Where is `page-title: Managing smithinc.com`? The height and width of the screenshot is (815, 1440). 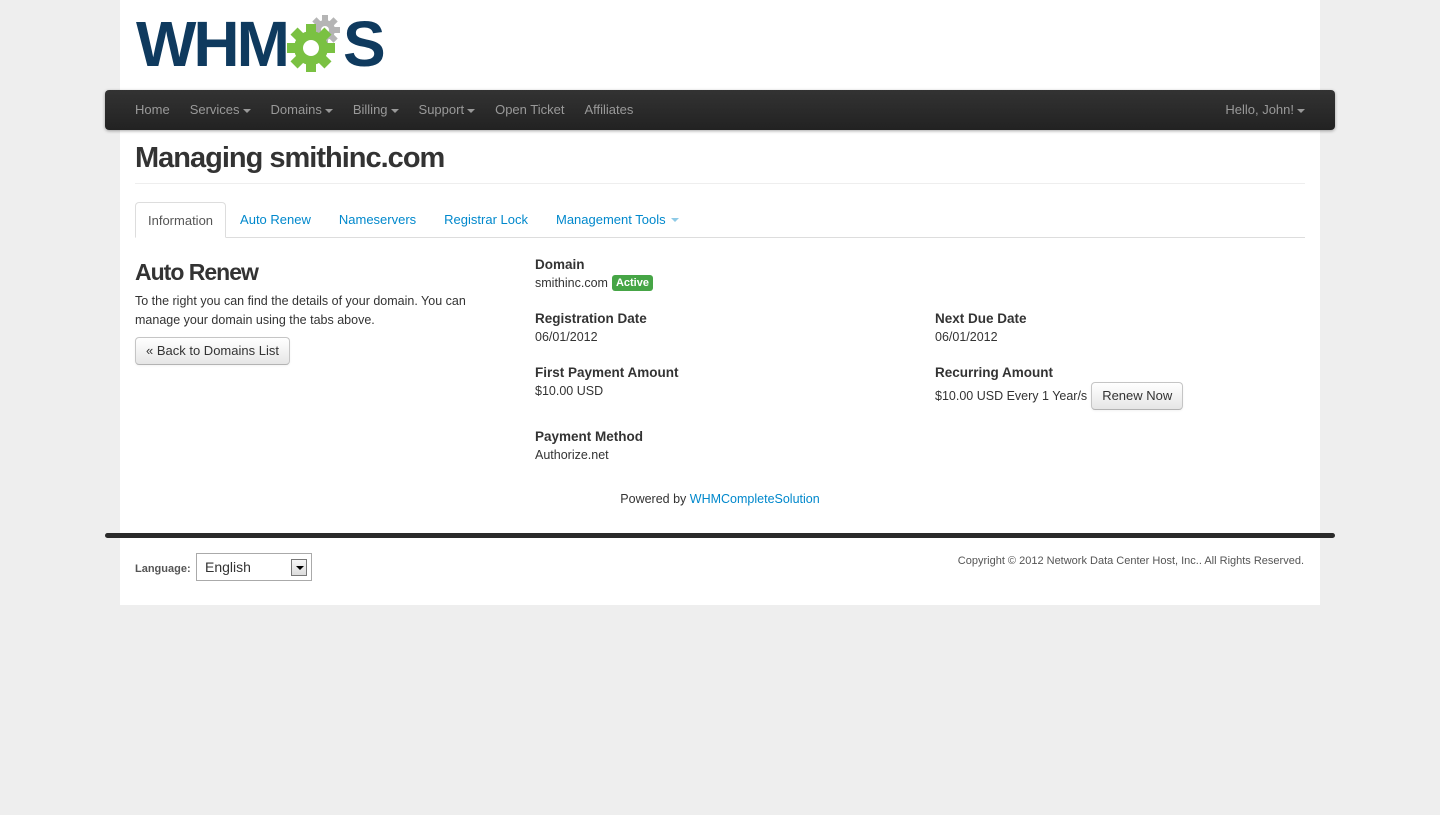 page-title: Managing smithinc.com is located at coordinates (290, 158).